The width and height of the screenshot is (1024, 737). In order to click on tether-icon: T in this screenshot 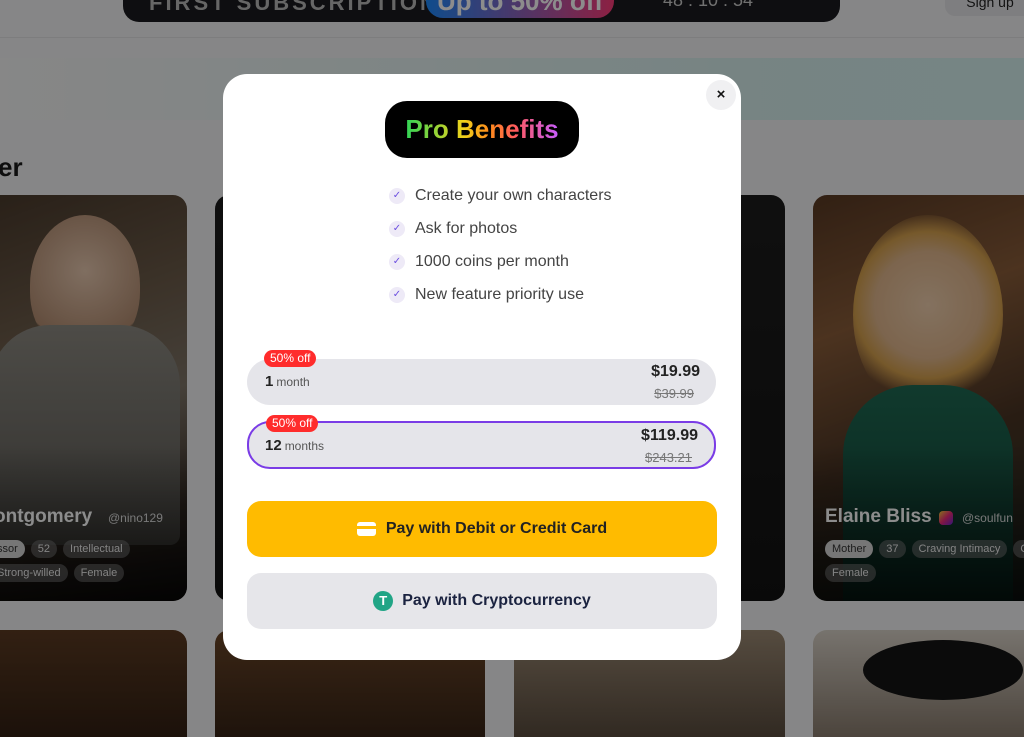, I will do `click(383, 601)`.